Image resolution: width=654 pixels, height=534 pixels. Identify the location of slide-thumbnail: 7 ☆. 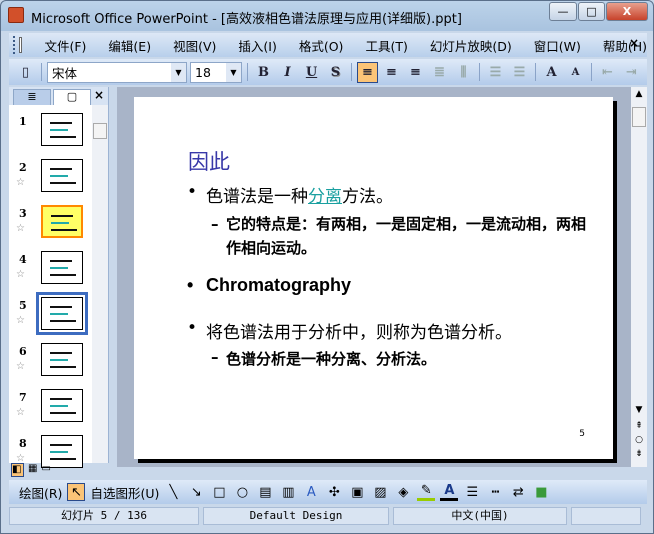
(50, 409).